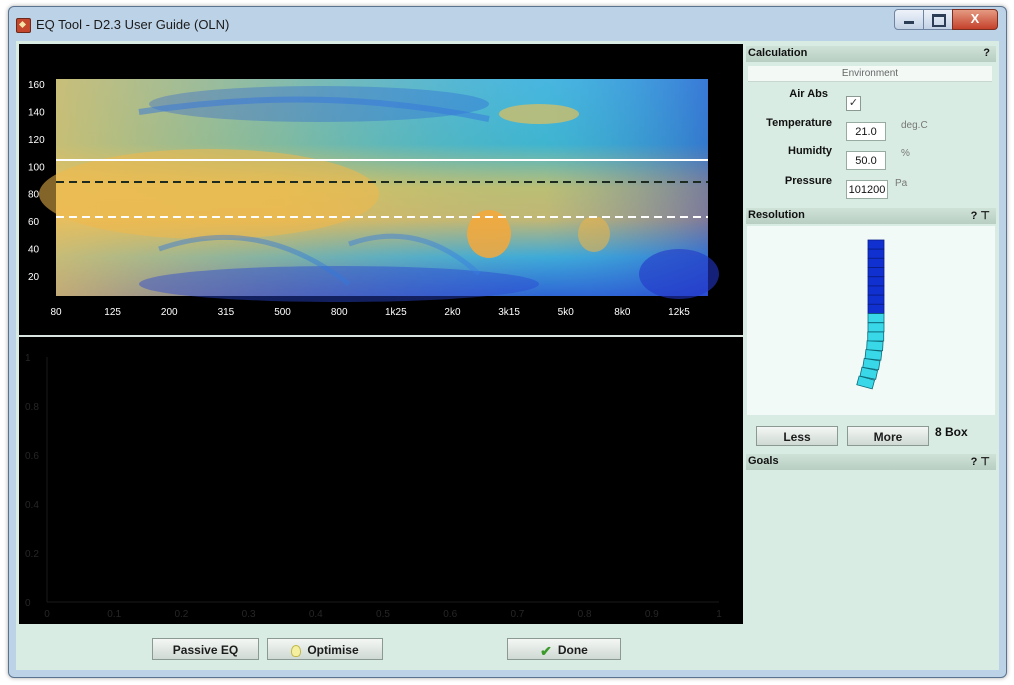 This screenshot has height=685, width=1014. What do you see at coordinates (797, 436) in the screenshot?
I see `less-button: Less` at bounding box center [797, 436].